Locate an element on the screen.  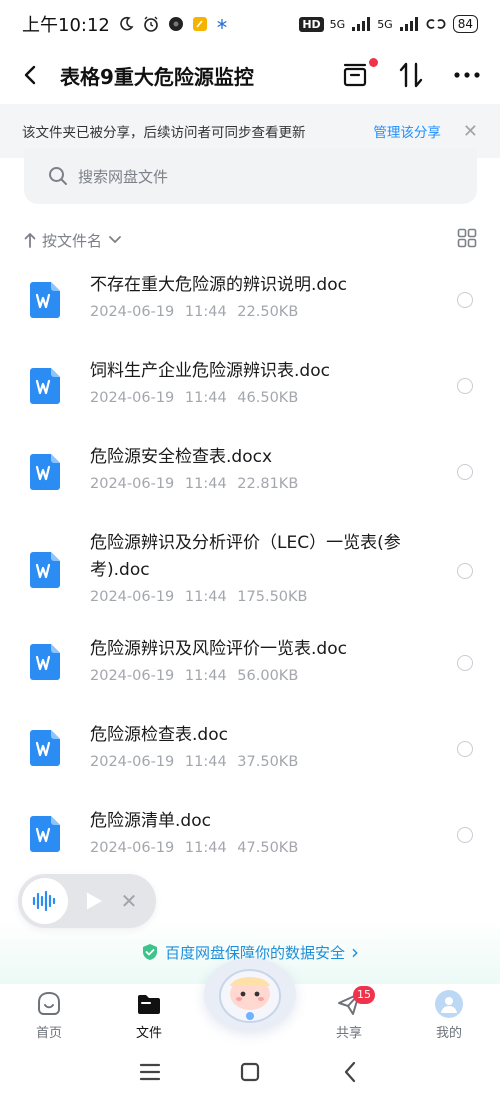
tab-label: 文件 is located at coordinates (148, 1033).